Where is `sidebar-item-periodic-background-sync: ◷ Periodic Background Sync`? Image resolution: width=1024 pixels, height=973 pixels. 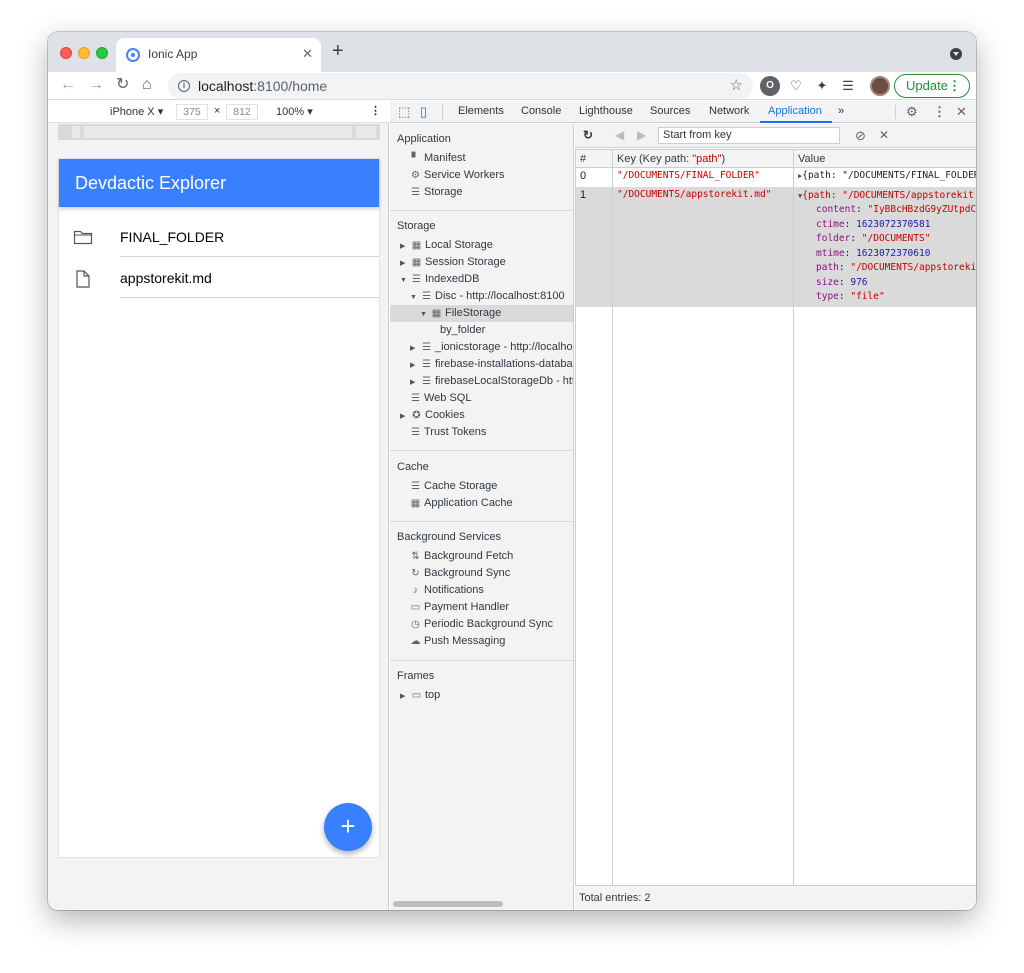
sidebar-item-periodic-background-sync: ◷ Periodic Background Sync is located at coordinates (481, 624).